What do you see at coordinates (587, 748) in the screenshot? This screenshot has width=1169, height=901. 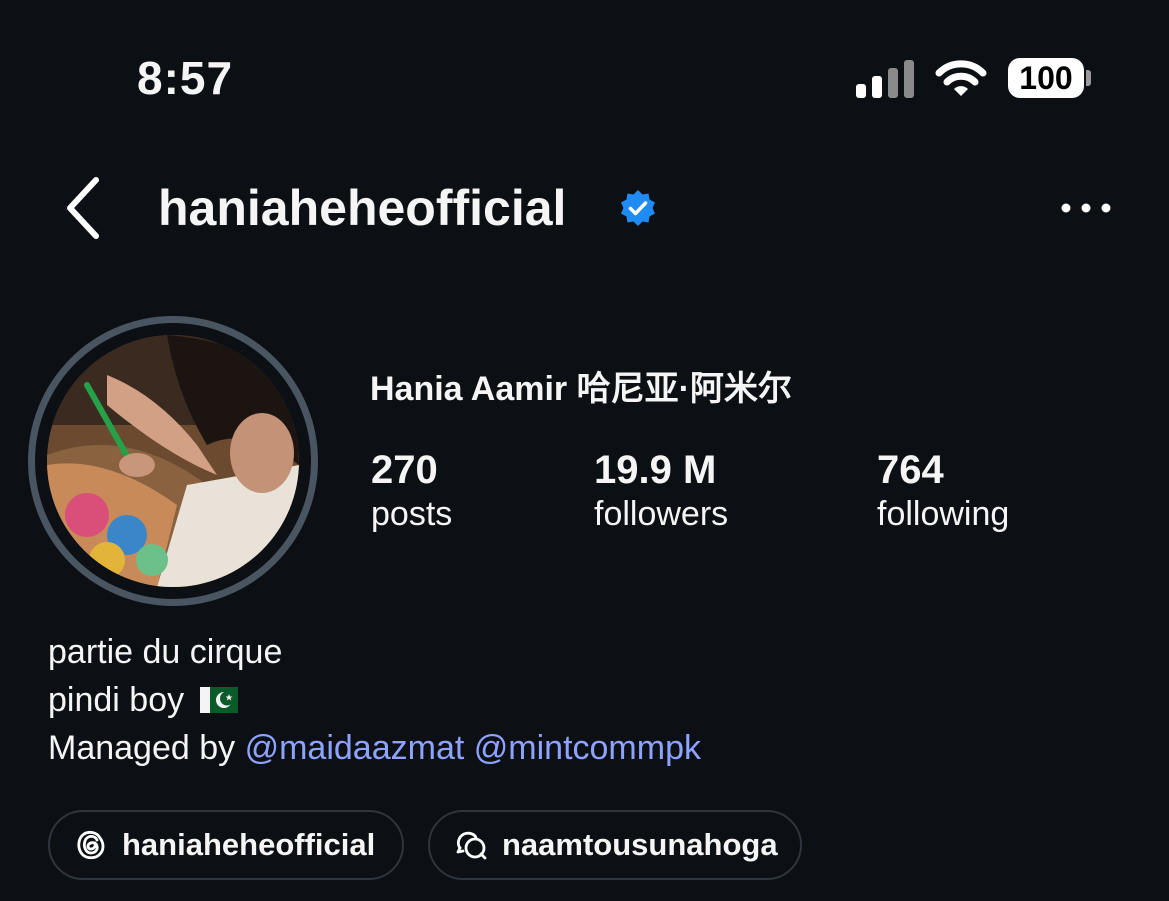 I see `mention-link-mintcommpk: @mintcommpk` at bounding box center [587, 748].